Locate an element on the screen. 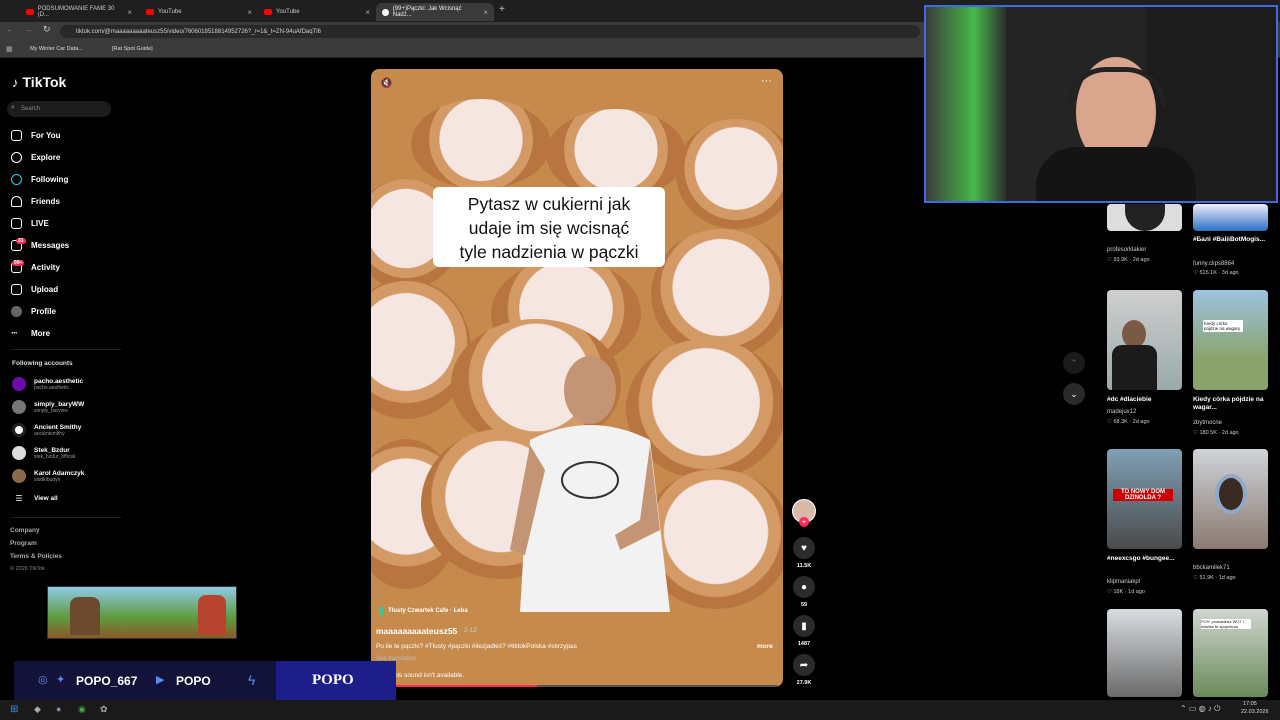 This screenshot has width=1280, height=720. video-stats: ♡ 51.9K · 1d ago is located at coordinates (1214, 578).